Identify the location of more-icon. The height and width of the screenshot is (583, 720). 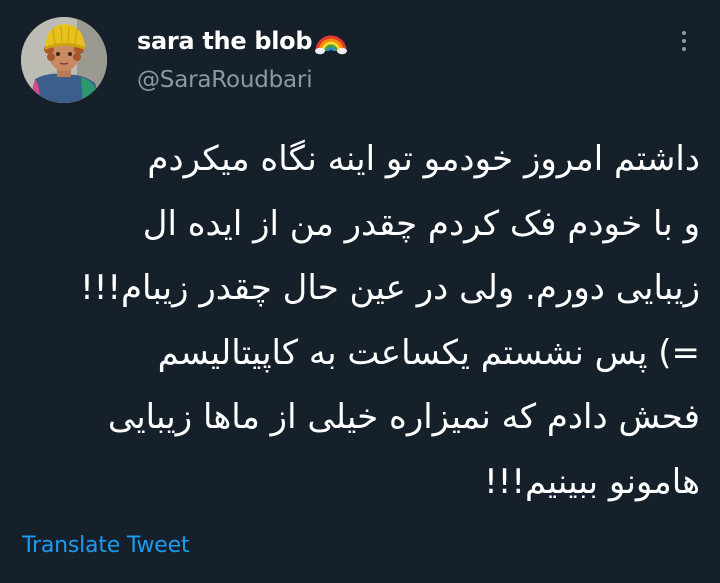
(684, 33).